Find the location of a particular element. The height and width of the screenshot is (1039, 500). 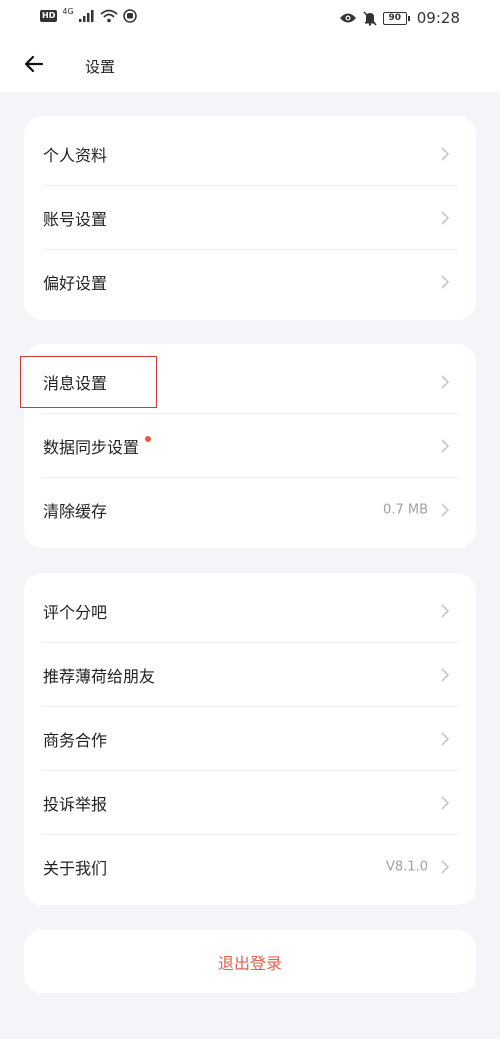

row-recommend: 推荐薄荷给朋友 is located at coordinates (250, 675).